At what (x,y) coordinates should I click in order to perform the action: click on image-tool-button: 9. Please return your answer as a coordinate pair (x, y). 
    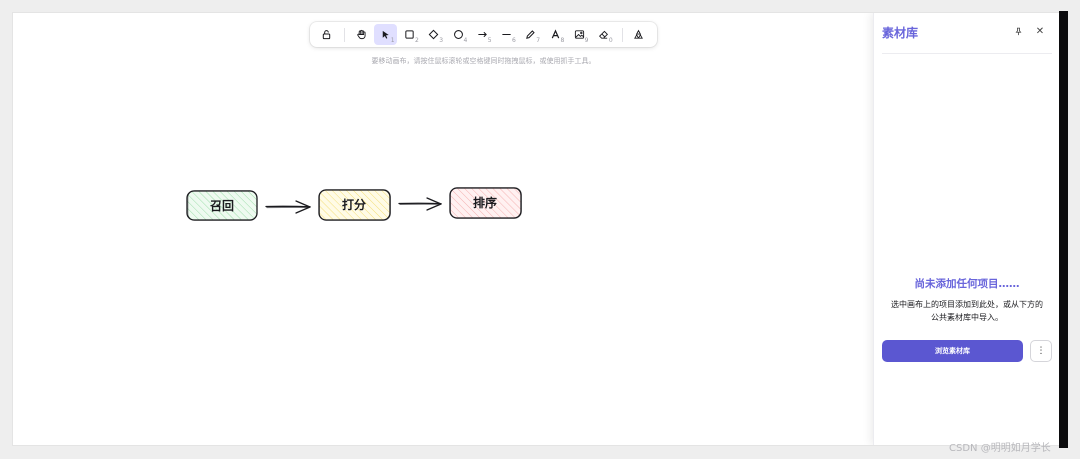
    Looking at the image, I should click on (579, 34).